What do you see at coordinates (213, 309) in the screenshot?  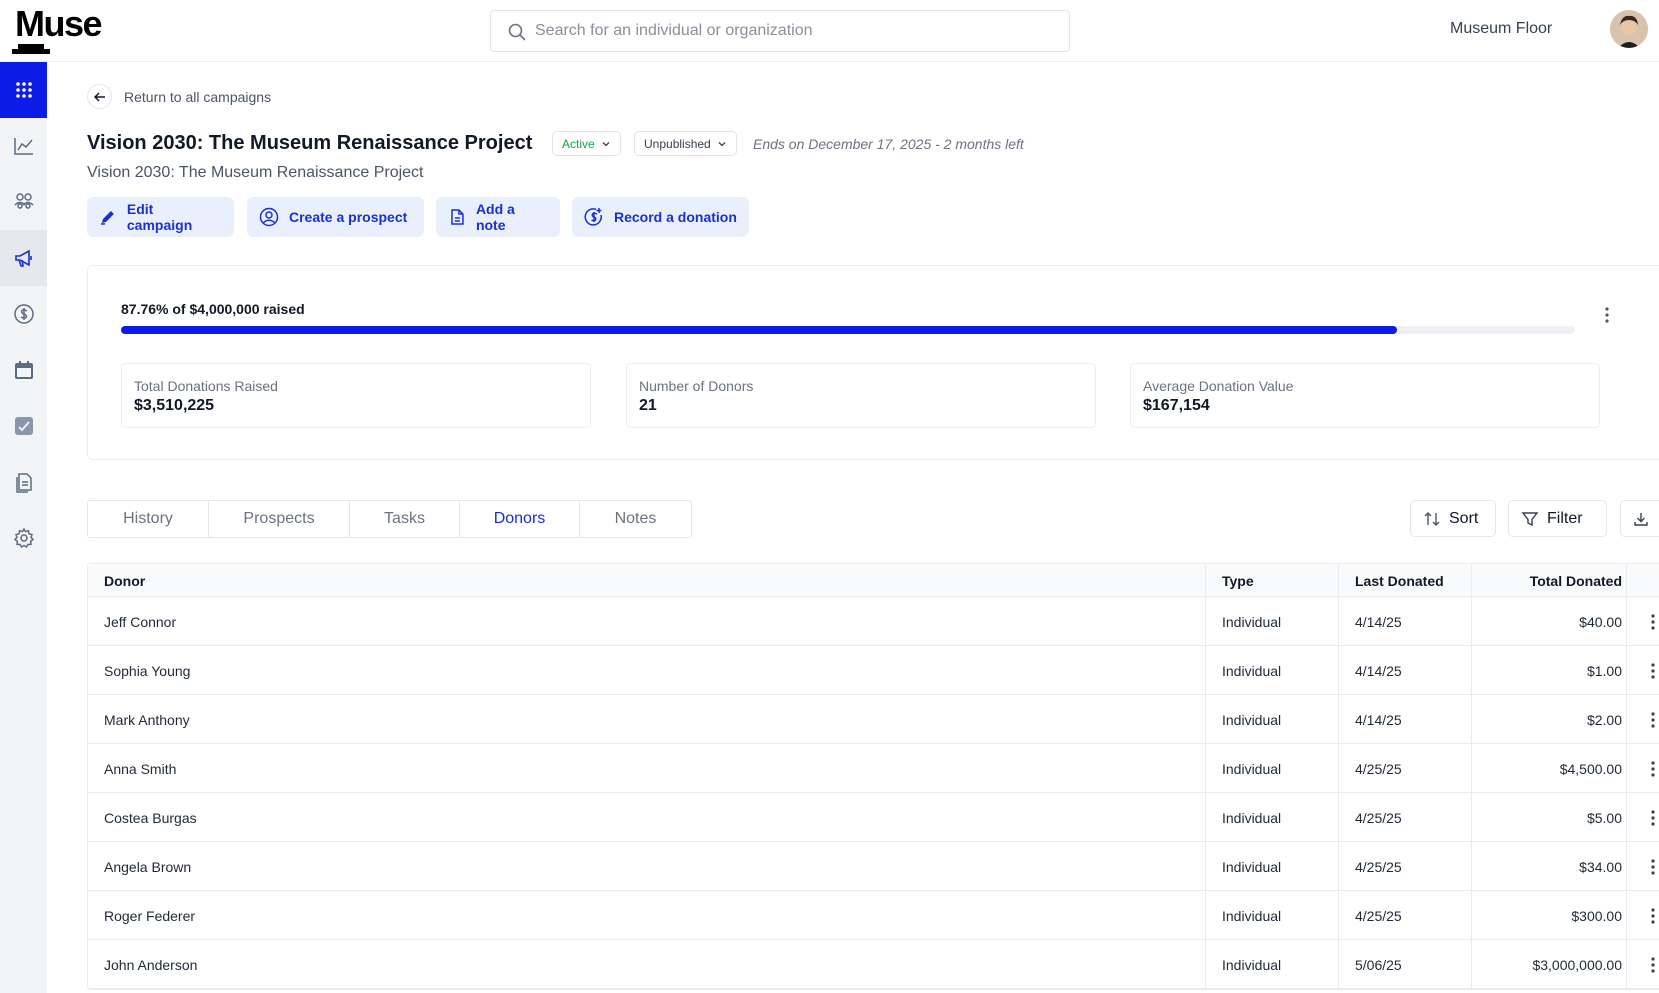 I see `progress-label: 87.76% of $4,000,000 raised` at bounding box center [213, 309].